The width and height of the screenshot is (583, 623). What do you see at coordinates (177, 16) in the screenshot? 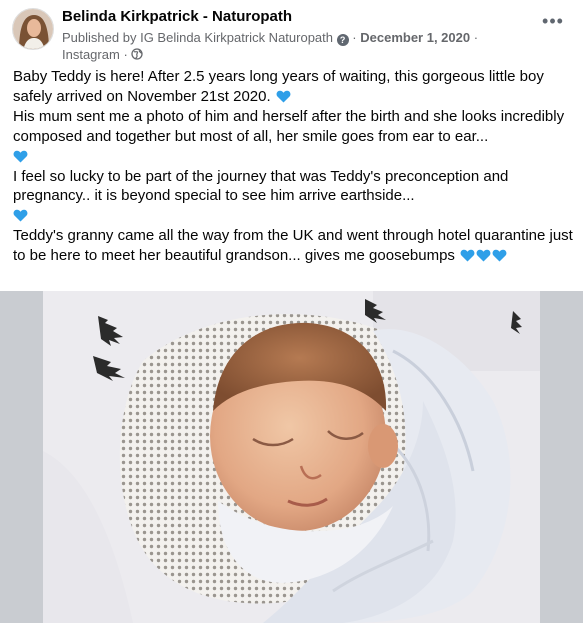
I see `author-name: Belinda Kirkpatrick - Naturopath` at bounding box center [177, 16].